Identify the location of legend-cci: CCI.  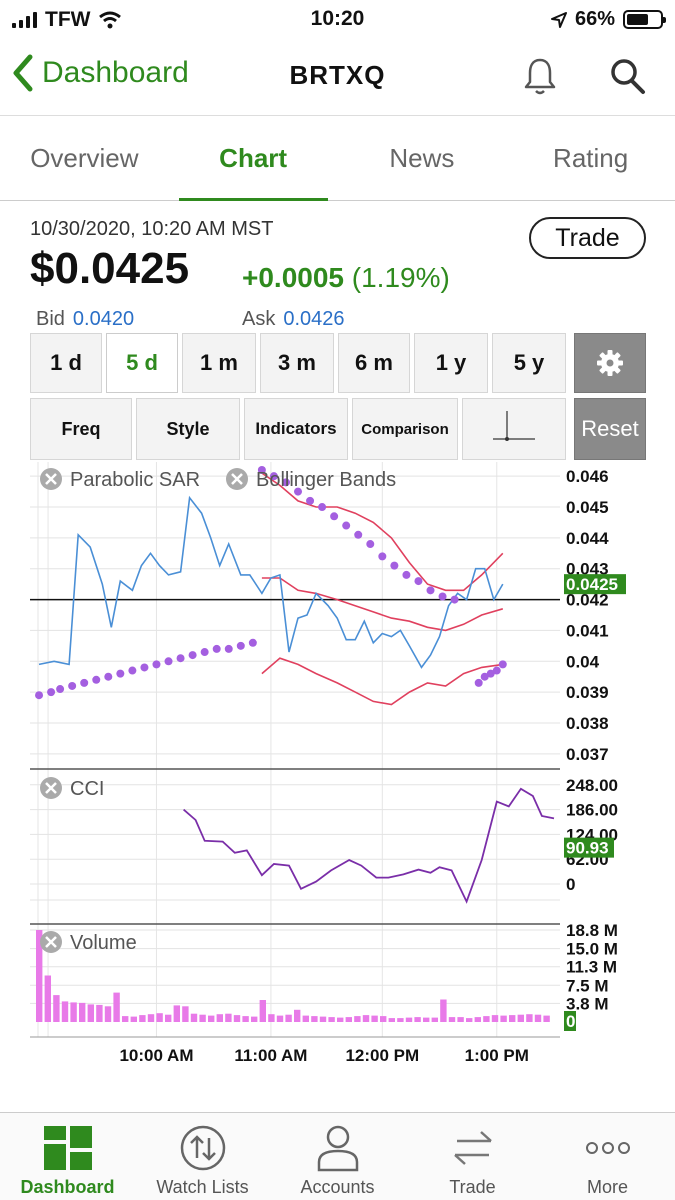
(72, 788).